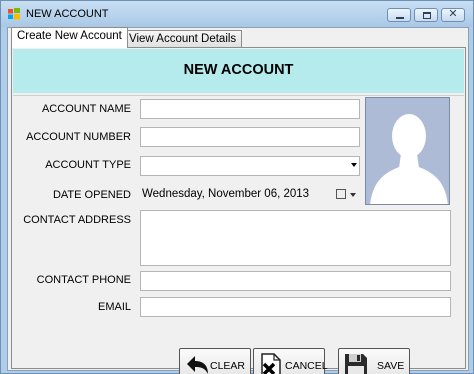  What do you see at coordinates (67, 14) in the screenshot?
I see `window-title: NEW ACCOUNT` at bounding box center [67, 14].